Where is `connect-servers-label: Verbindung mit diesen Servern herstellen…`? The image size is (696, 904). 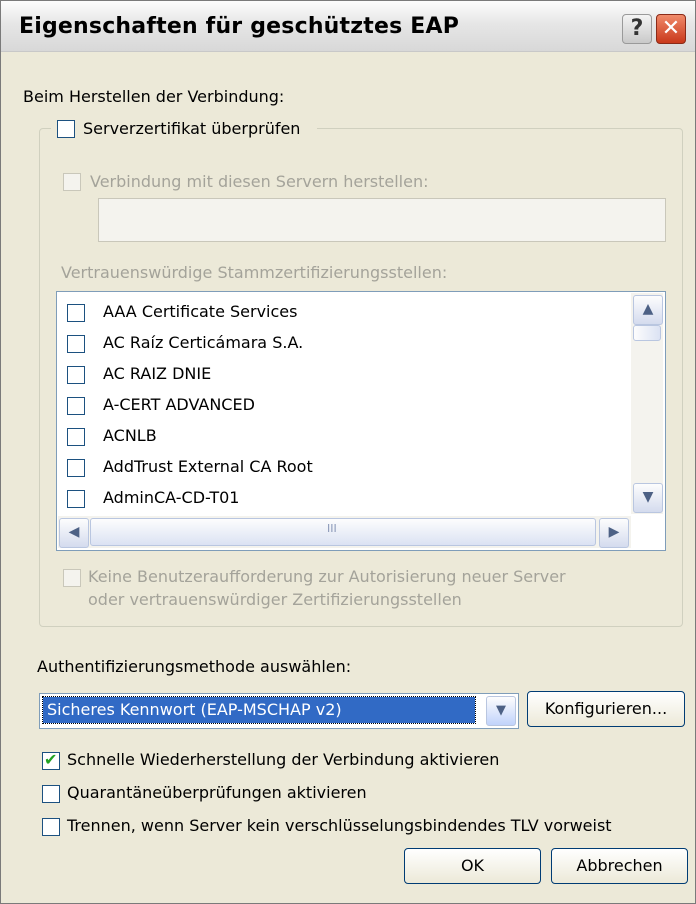 connect-servers-label: Verbindung mit diesen Servern herstellen… is located at coordinates (259, 181).